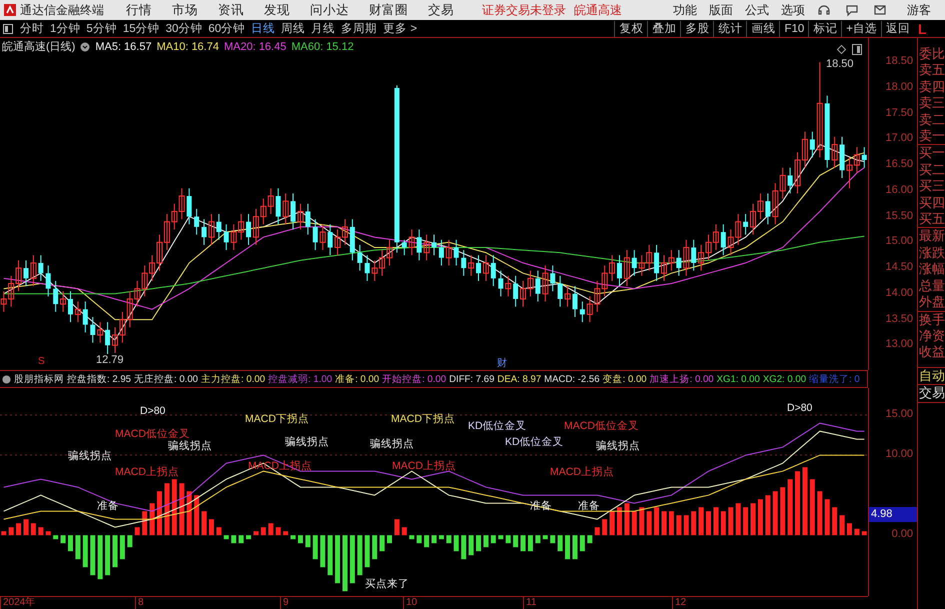  What do you see at coordinates (899, 216) in the screenshot?
I see `axis-tick-label: 15.50` at bounding box center [899, 216].